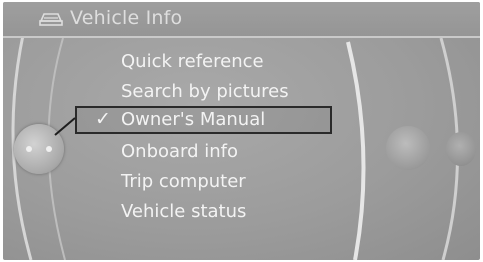 The image size is (483, 262). Describe the element at coordinates (461, 149) in the screenshot. I see `far-right-knob-icon` at that location.